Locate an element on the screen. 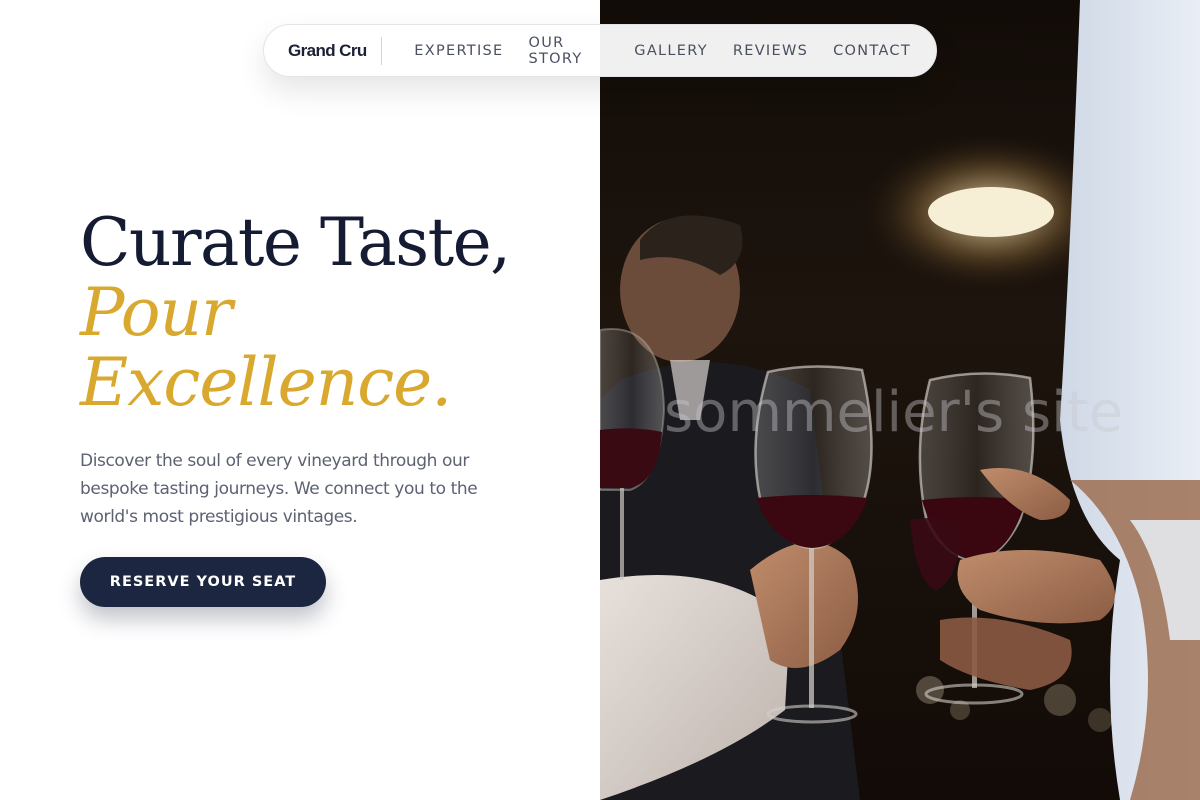  nav-link-our-story: OUR STORY is located at coordinates (569, 51).